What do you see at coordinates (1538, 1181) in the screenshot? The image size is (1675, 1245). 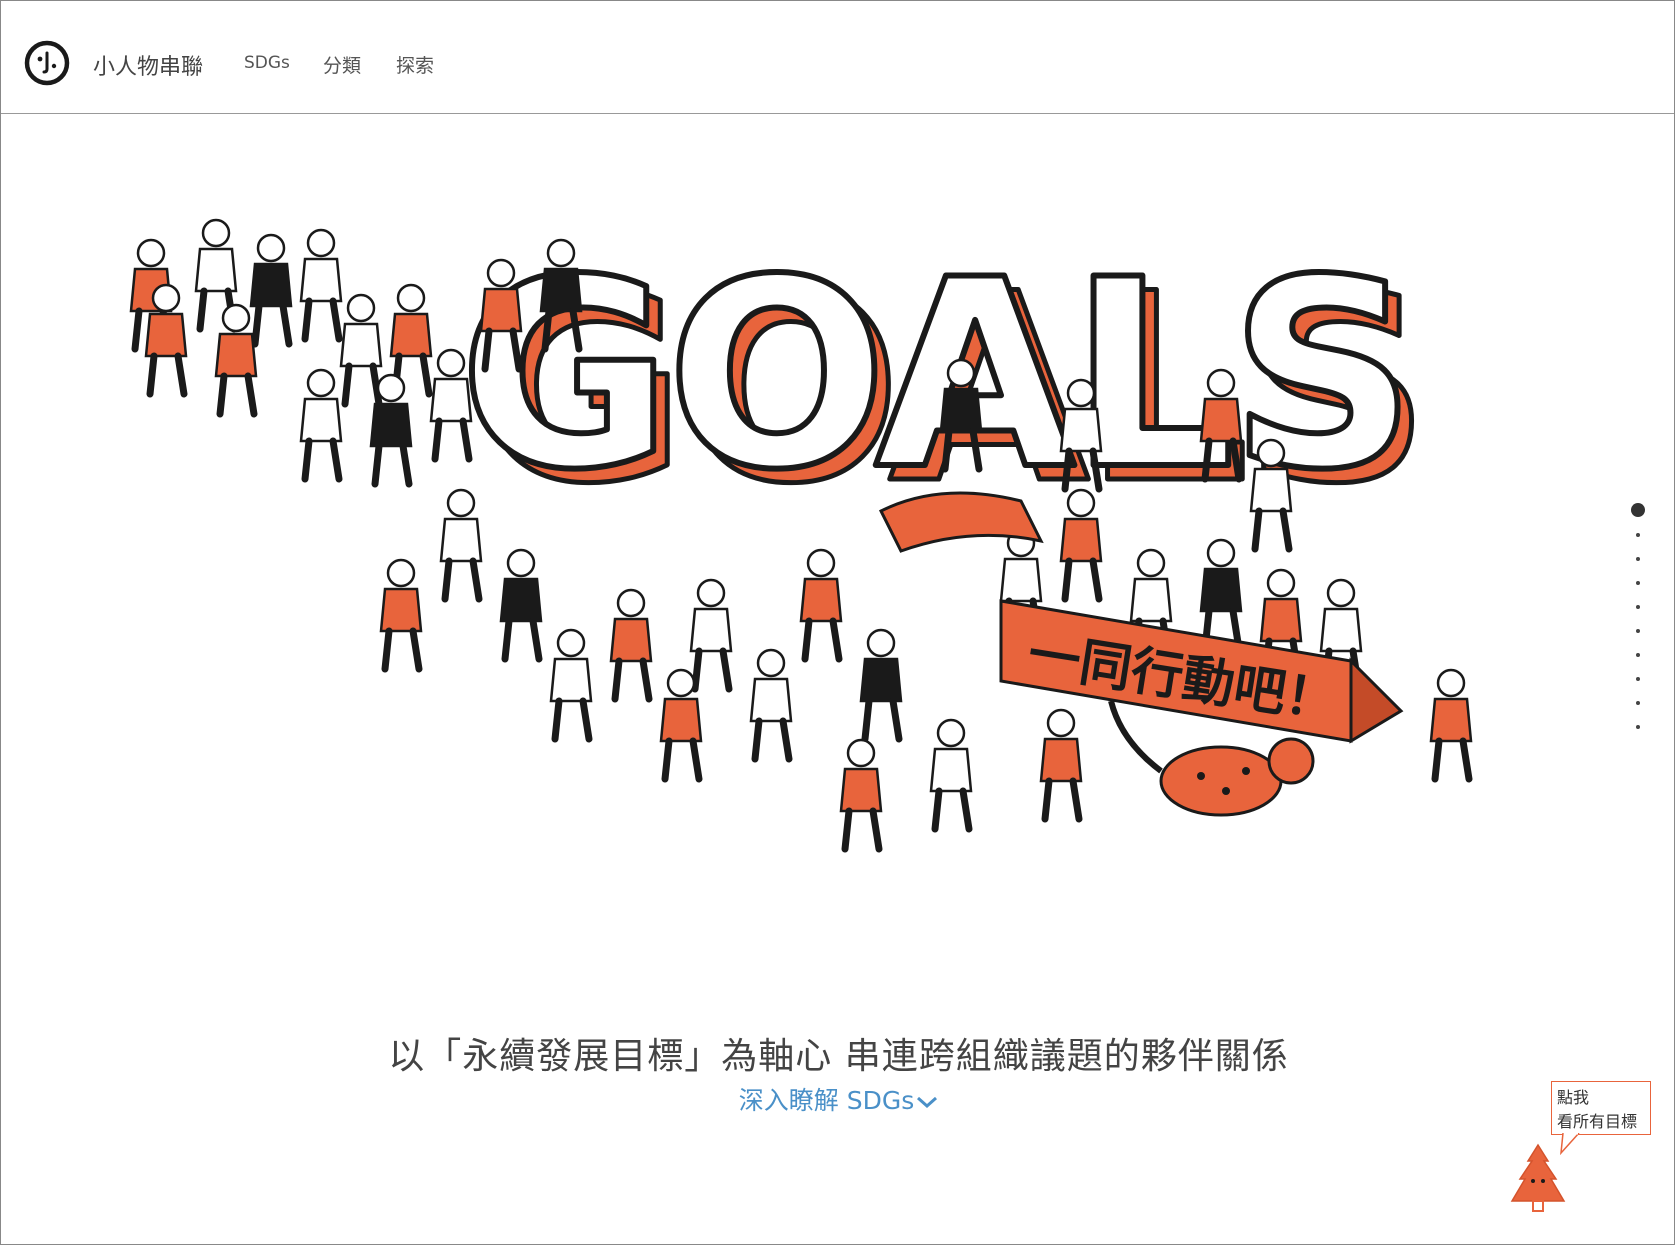 I see `tree-mascot-icon` at bounding box center [1538, 1181].